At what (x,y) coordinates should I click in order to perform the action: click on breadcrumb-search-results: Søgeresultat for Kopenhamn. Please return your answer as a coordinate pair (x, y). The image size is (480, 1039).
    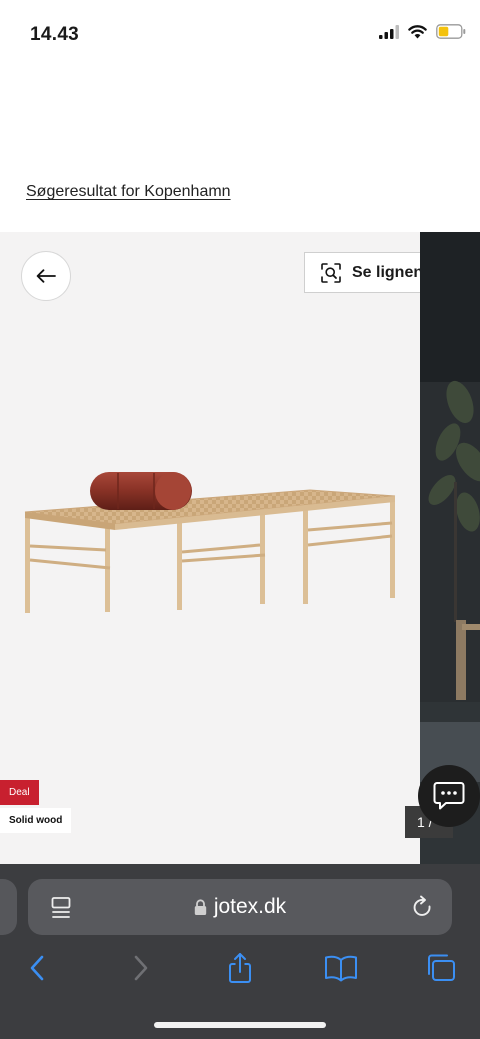
    Looking at the image, I should click on (128, 192).